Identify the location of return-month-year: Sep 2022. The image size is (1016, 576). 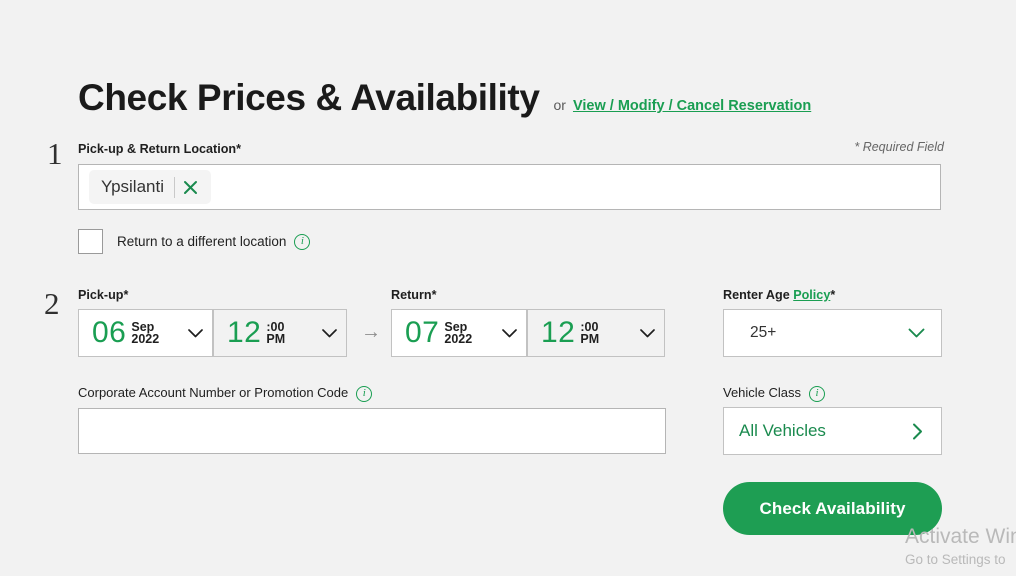
(458, 333).